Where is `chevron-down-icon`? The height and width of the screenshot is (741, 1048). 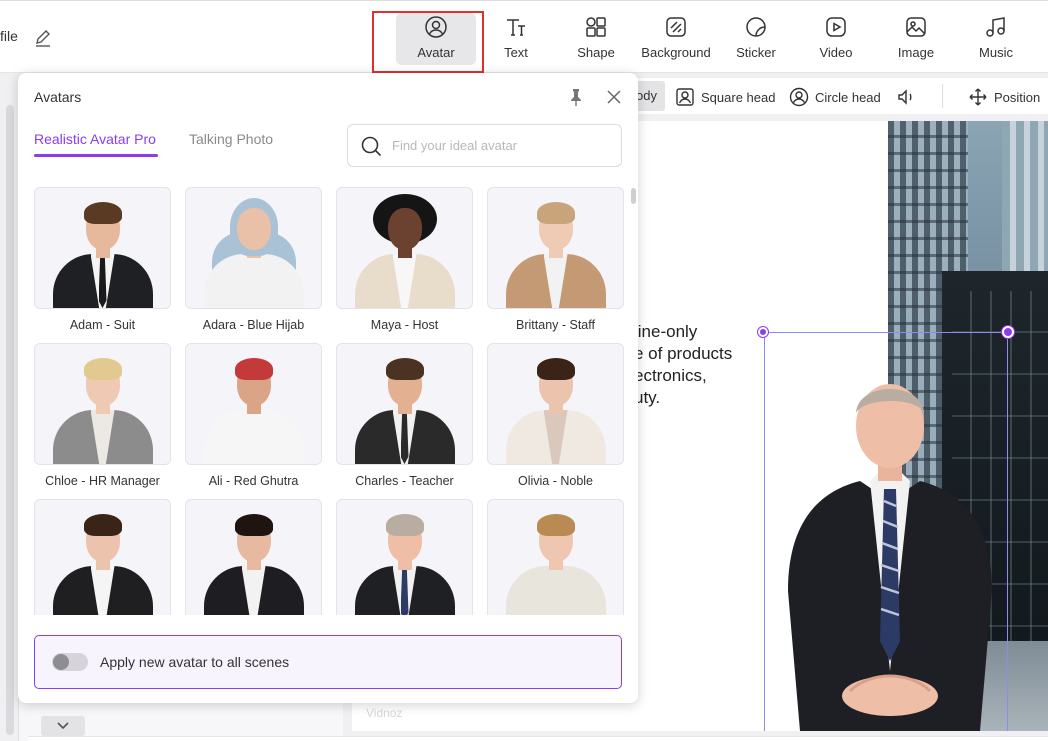 chevron-down-icon is located at coordinates (63, 726).